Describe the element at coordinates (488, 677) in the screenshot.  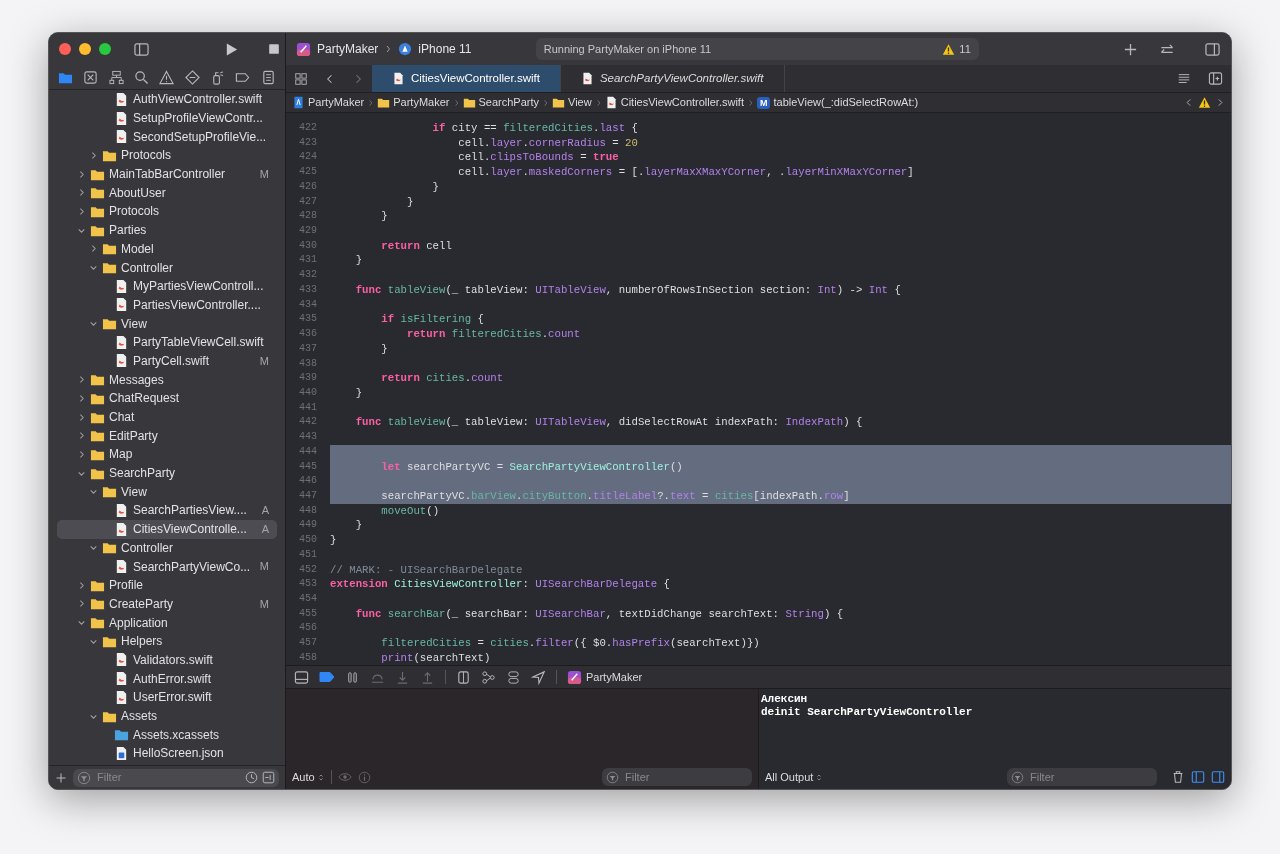
I see `memory-graph-icon` at that location.